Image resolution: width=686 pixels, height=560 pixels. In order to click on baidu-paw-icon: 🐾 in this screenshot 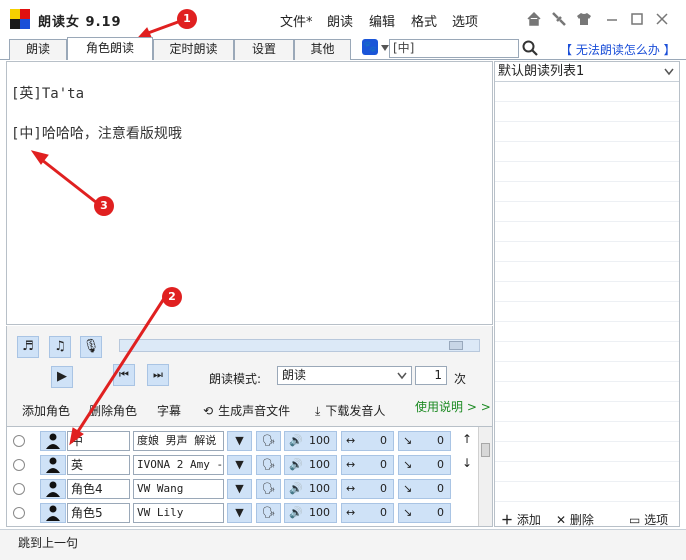, I will do `click(370, 47)`.